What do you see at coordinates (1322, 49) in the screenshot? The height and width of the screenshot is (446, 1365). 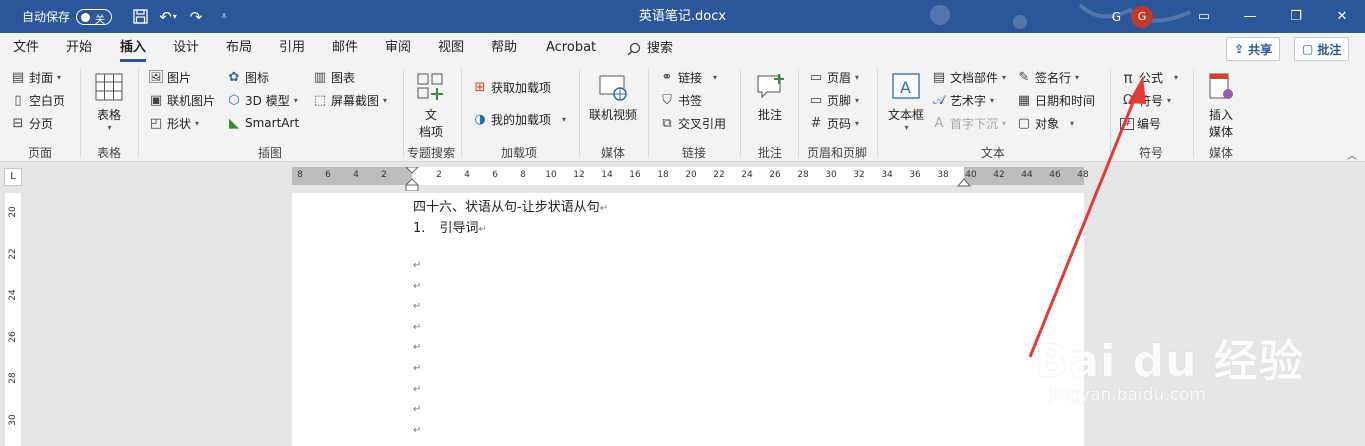 I see `comments-button: ▢ 批注` at bounding box center [1322, 49].